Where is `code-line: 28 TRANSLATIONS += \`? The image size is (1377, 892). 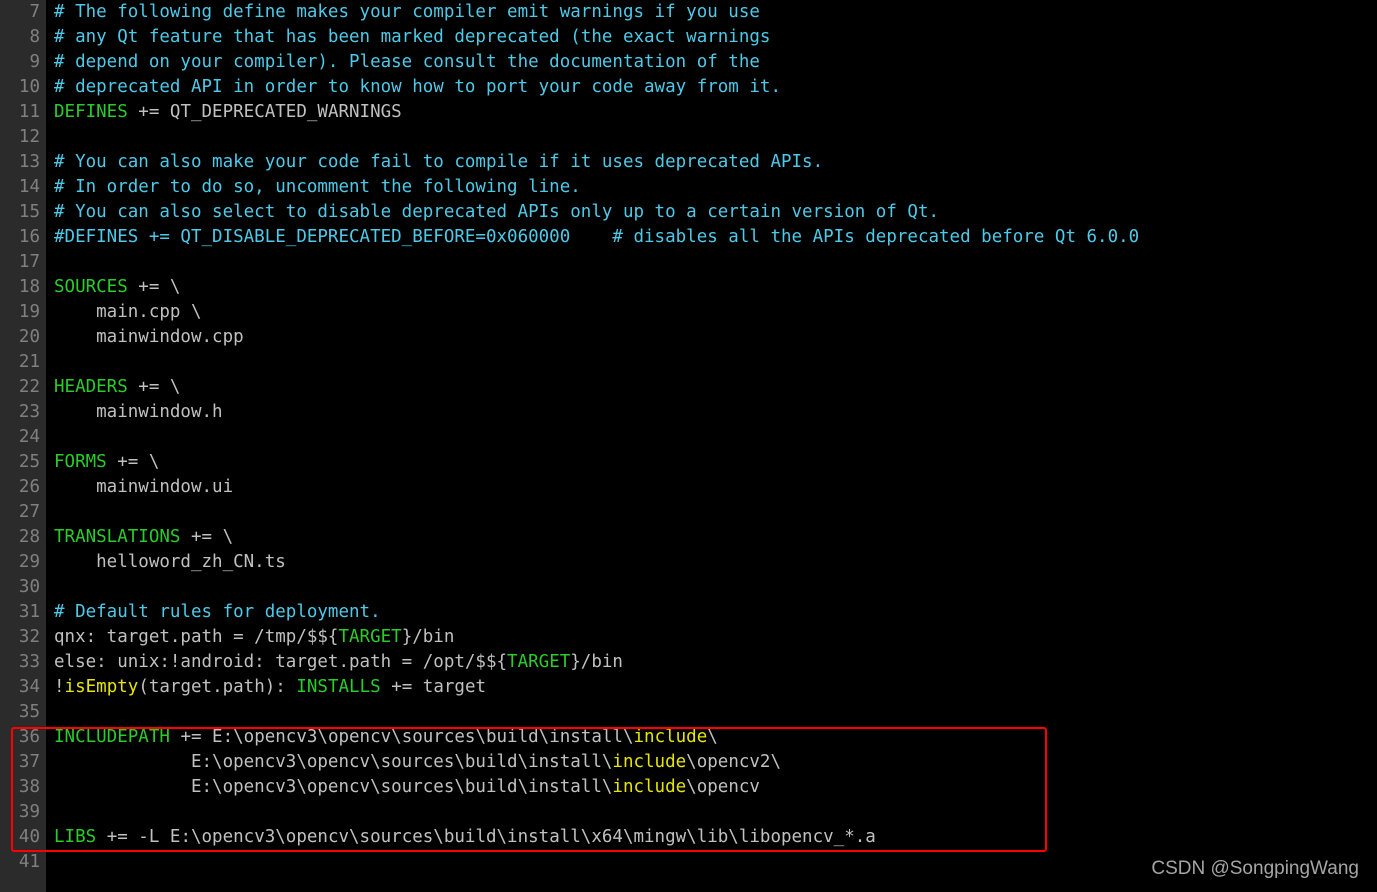
code-line: 28 TRANSLATIONS += \ is located at coordinates (688, 537).